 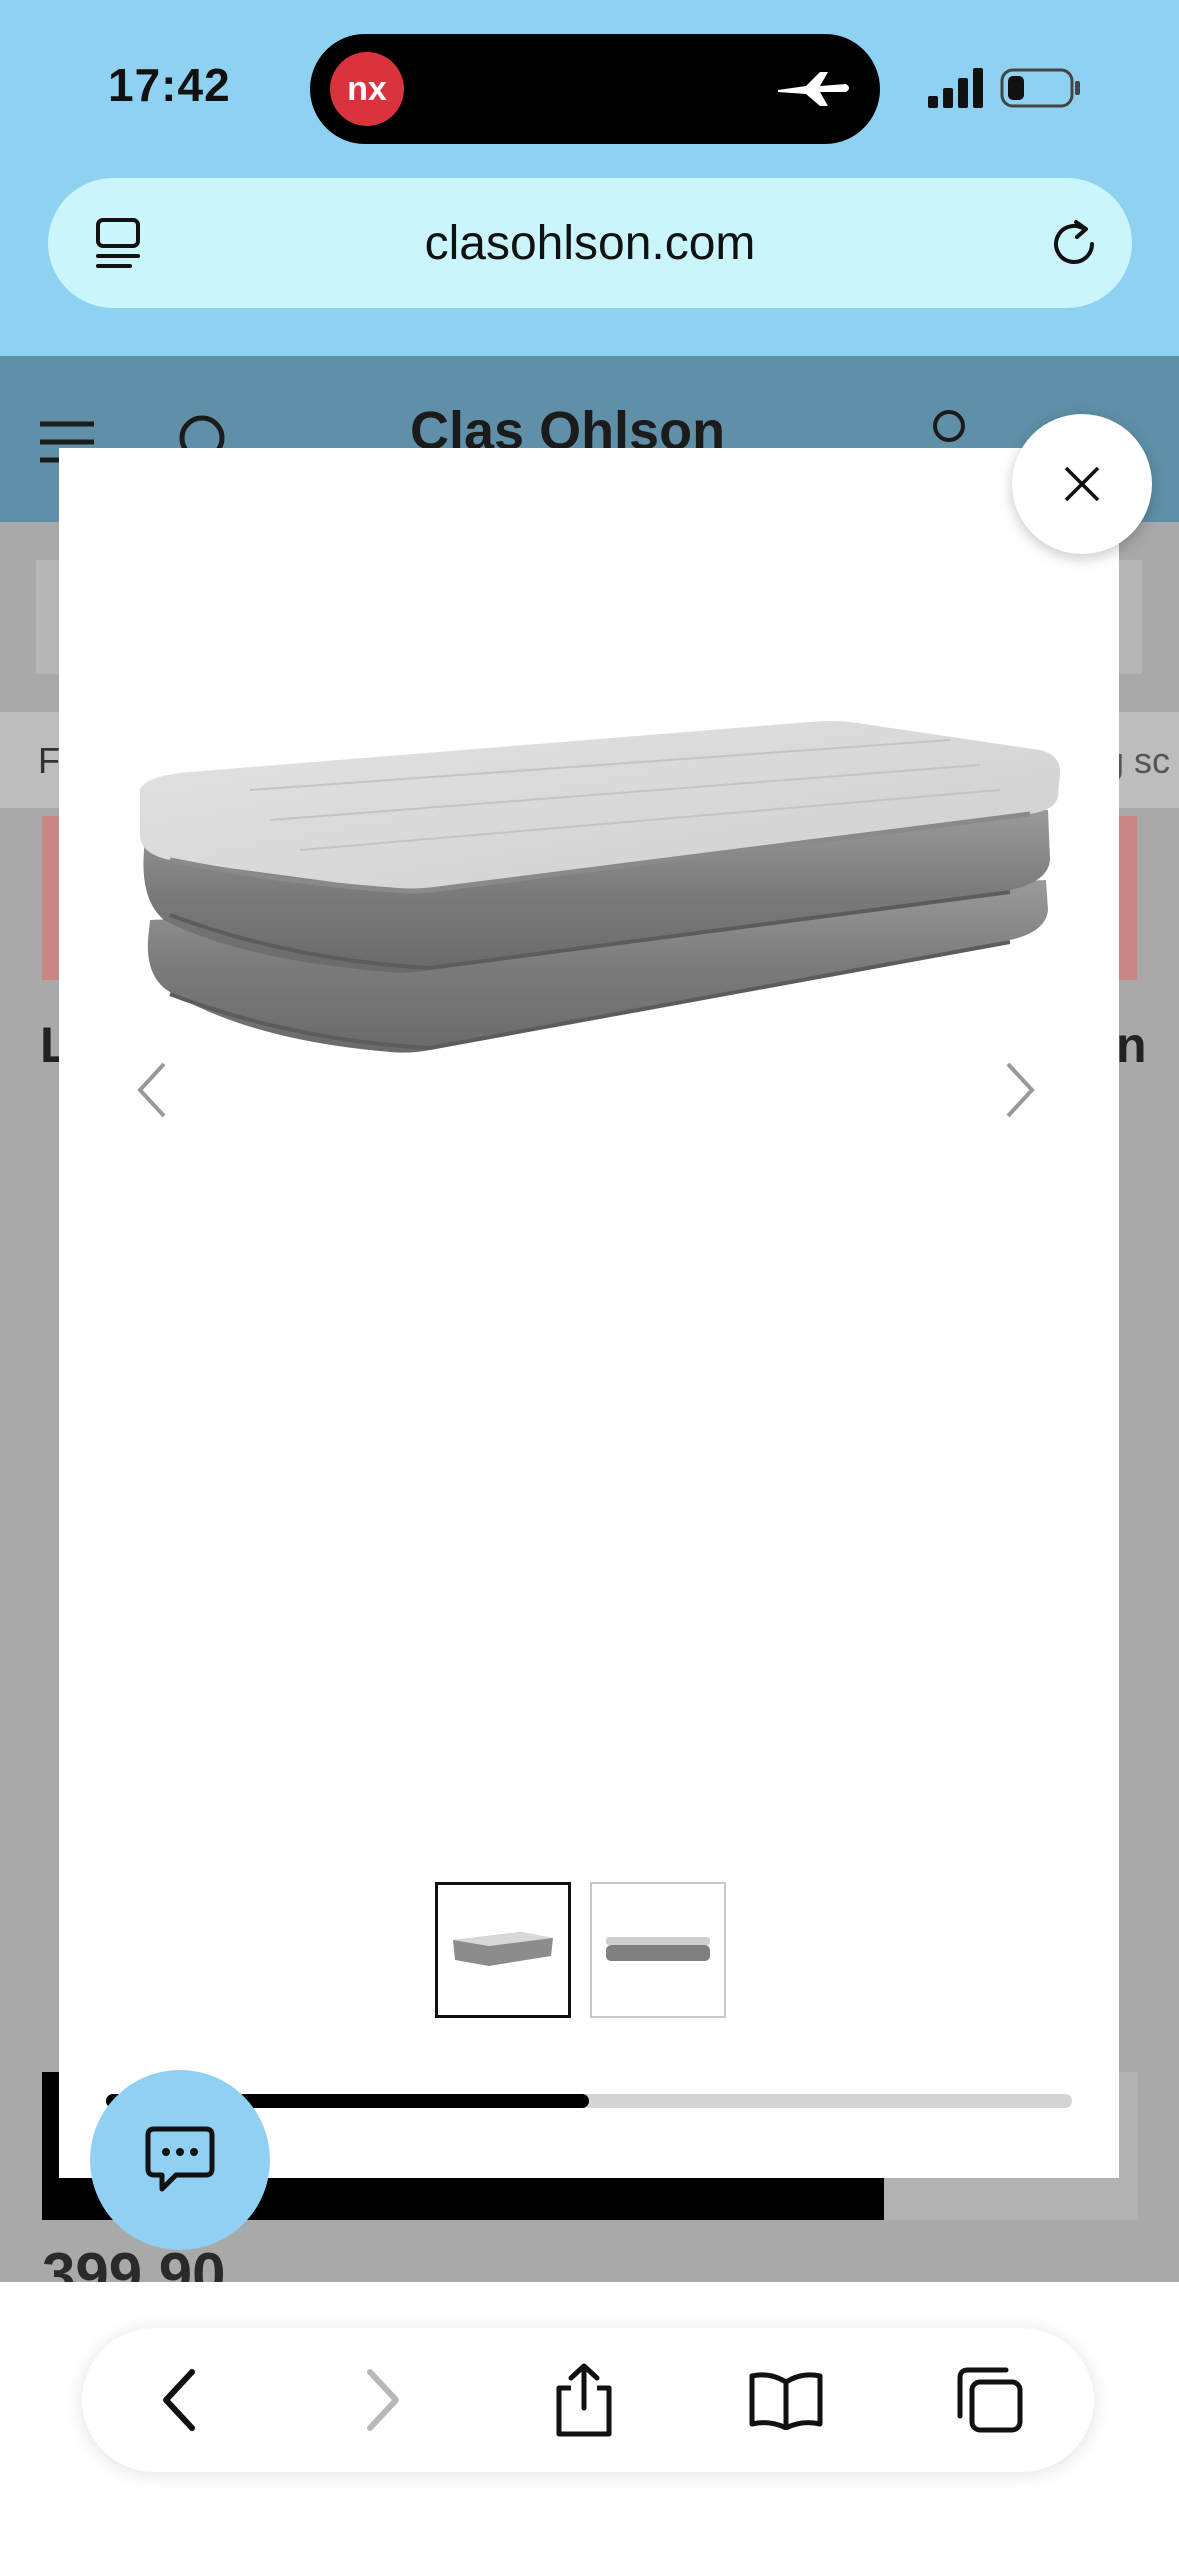 I want to click on chevron-right-icon, so click(x=1020, y=1090).